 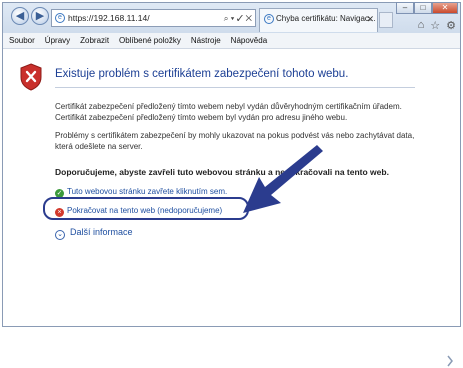 I want to click on highlight-oval, so click(x=146, y=208).